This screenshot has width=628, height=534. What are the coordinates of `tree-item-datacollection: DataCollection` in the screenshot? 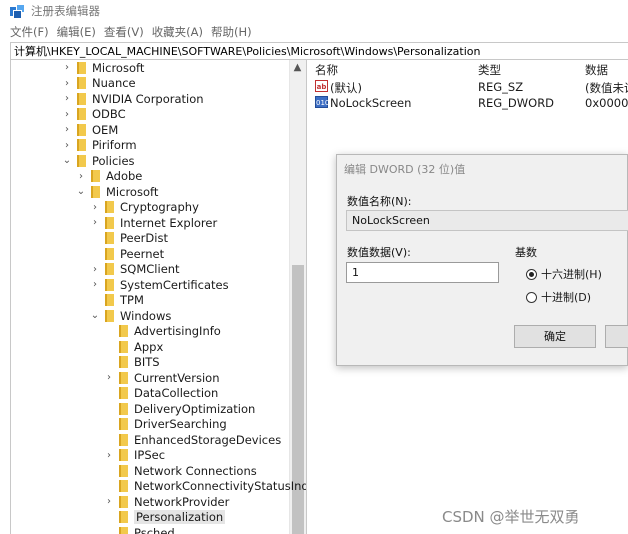 It's located at (160, 394).